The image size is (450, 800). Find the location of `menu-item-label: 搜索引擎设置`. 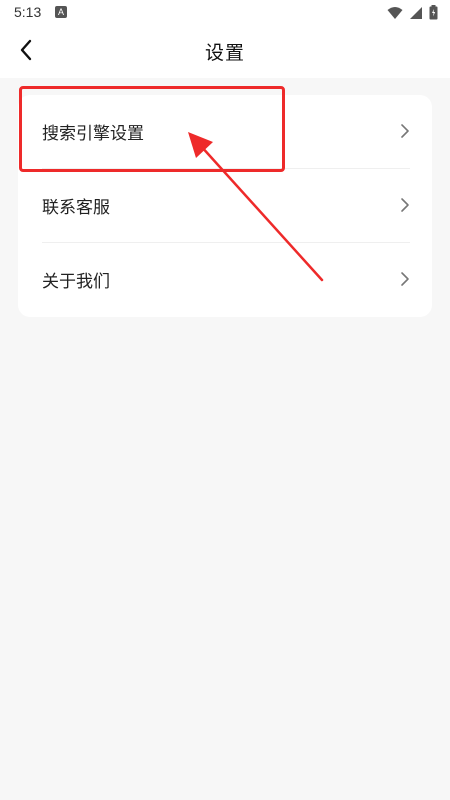

menu-item-label: 搜索引擎设置 is located at coordinates (93, 134).